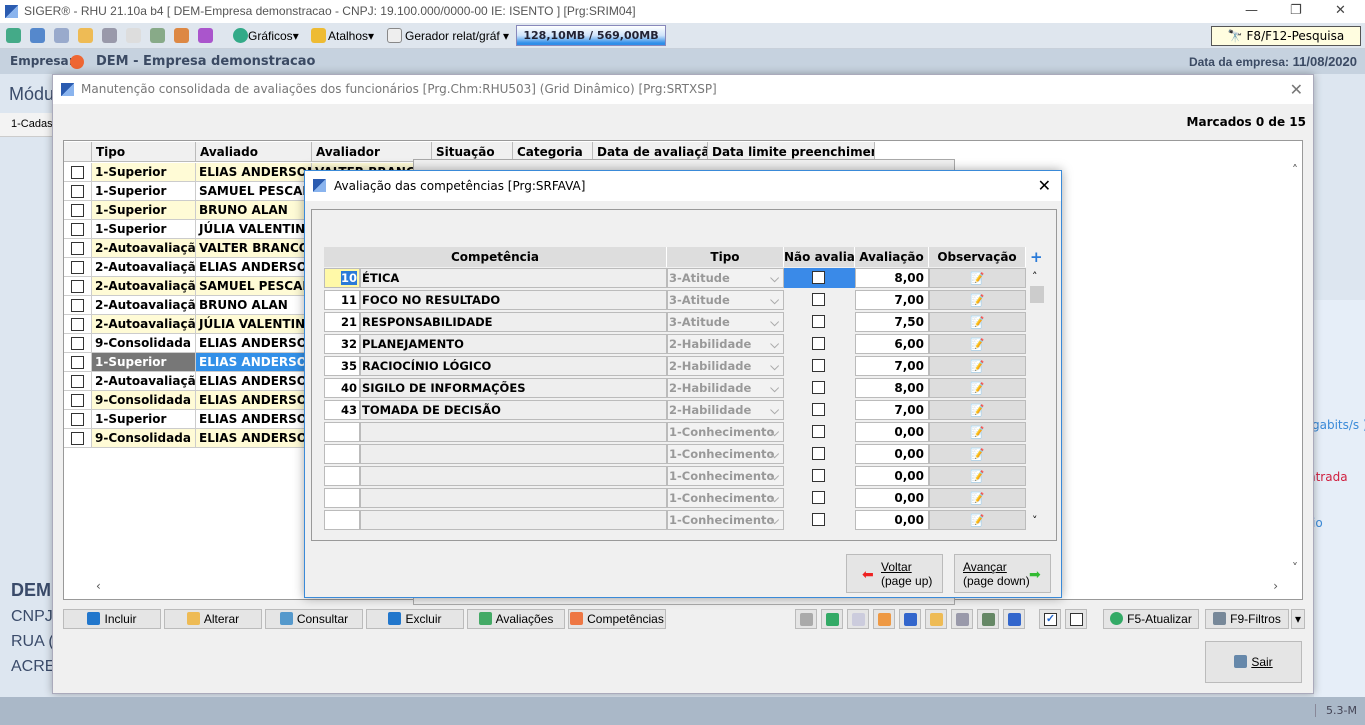 The image size is (1365, 725). What do you see at coordinates (1298, 619) in the screenshot?
I see `filters-dropdown: ▾` at bounding box center [1298, 619].